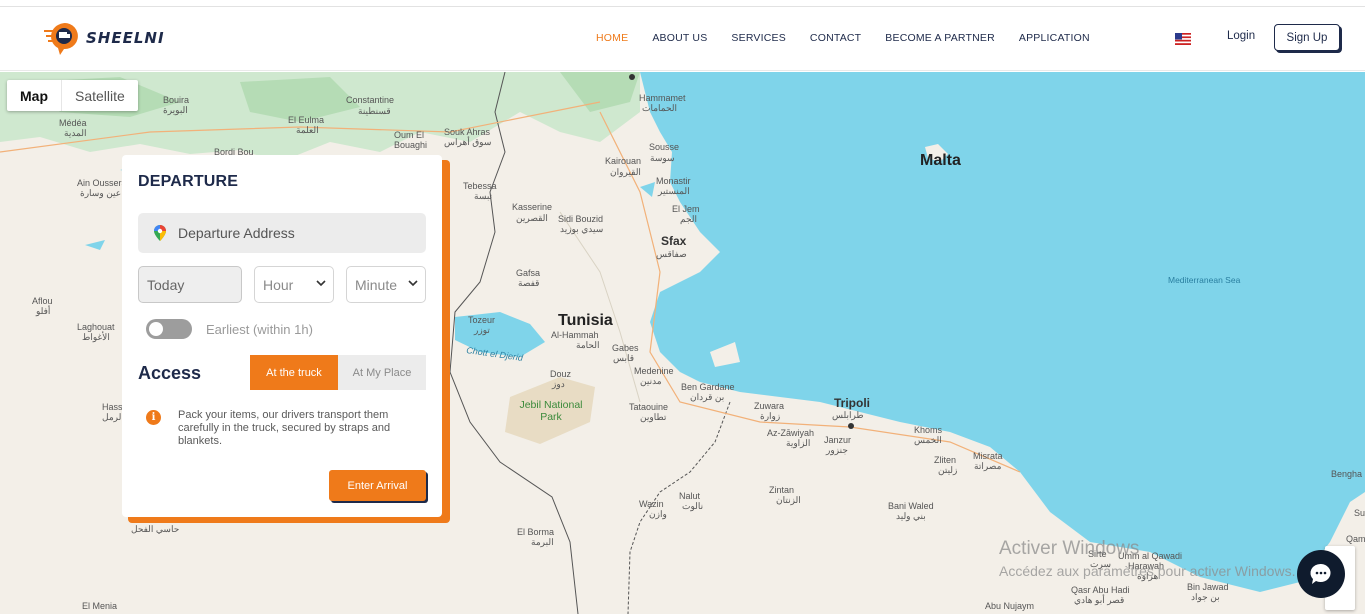 Image resolution: width=1365 pixels, height=614 pixels. I want to click on toggle-knob, so click(156, 329).